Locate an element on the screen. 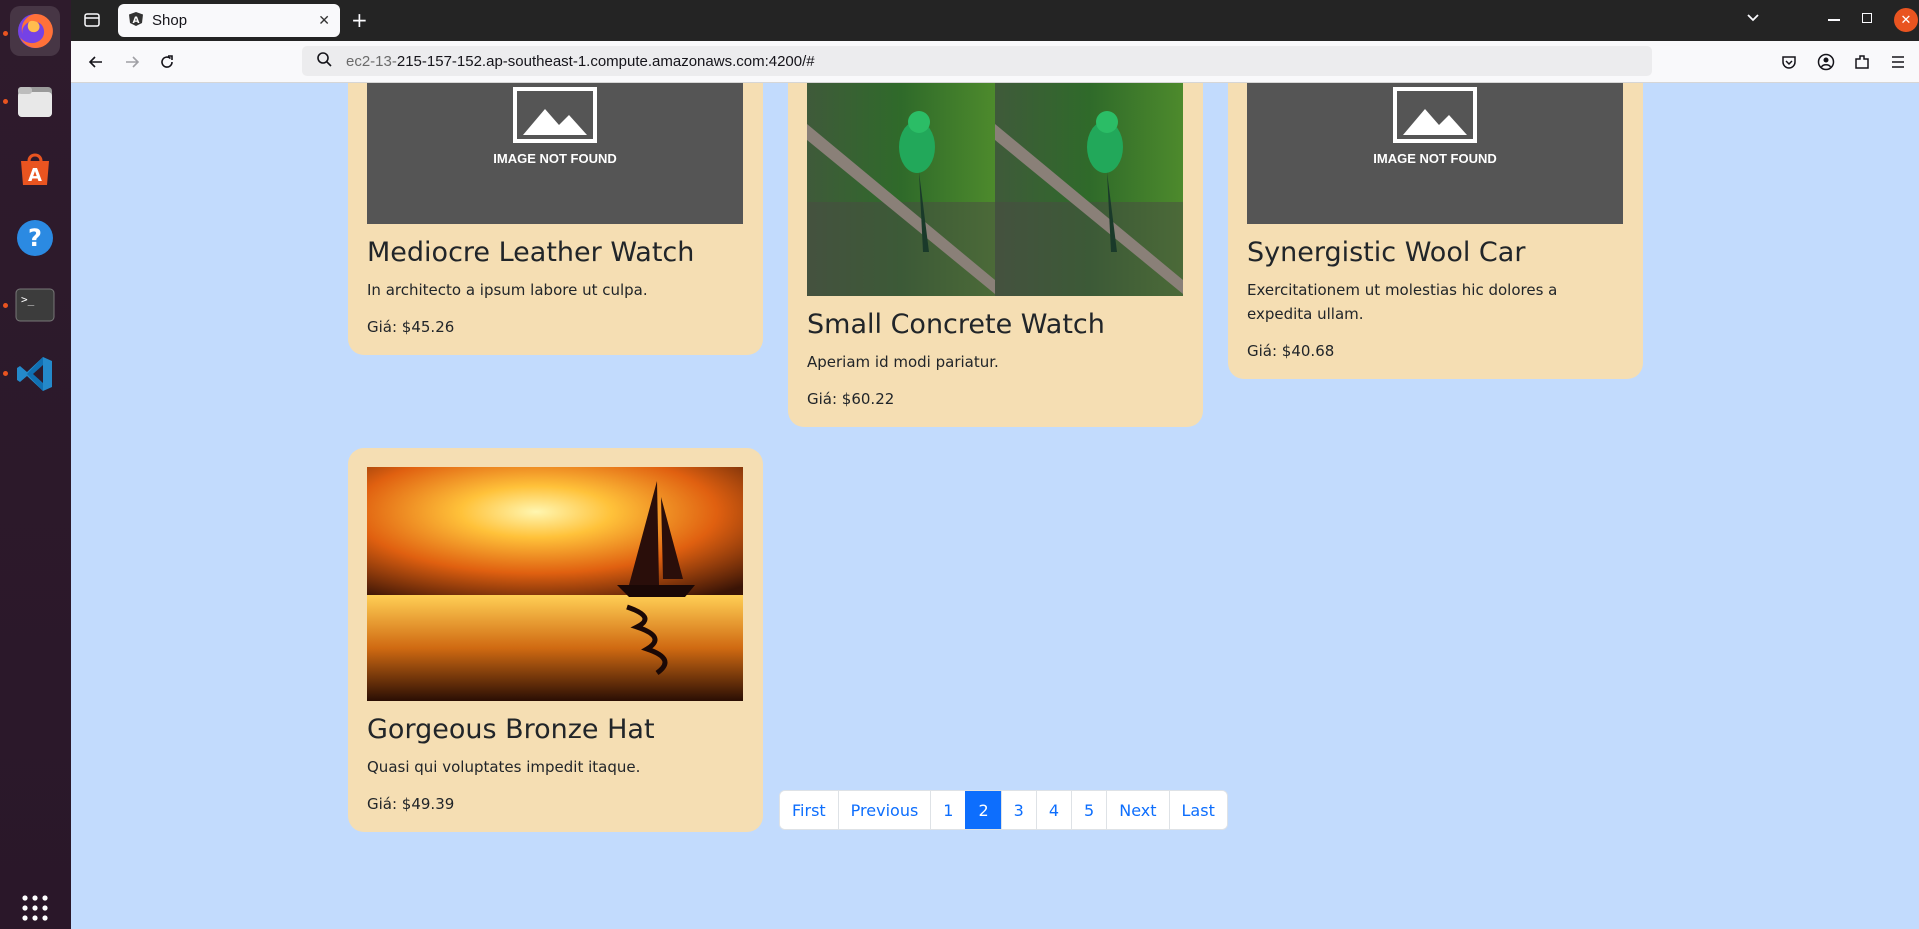 The width and height of the screenshot is (1919, 929). pagination-page-2: 2 is located at coordinates (983, 810).